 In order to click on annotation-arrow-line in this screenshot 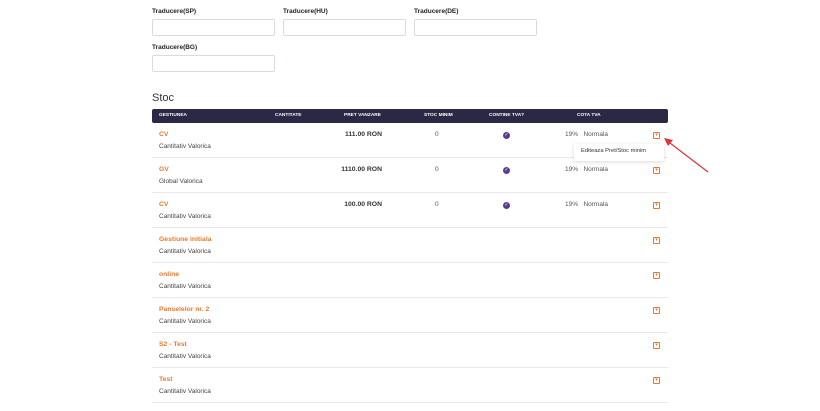, I will do `click(687, 156)`.